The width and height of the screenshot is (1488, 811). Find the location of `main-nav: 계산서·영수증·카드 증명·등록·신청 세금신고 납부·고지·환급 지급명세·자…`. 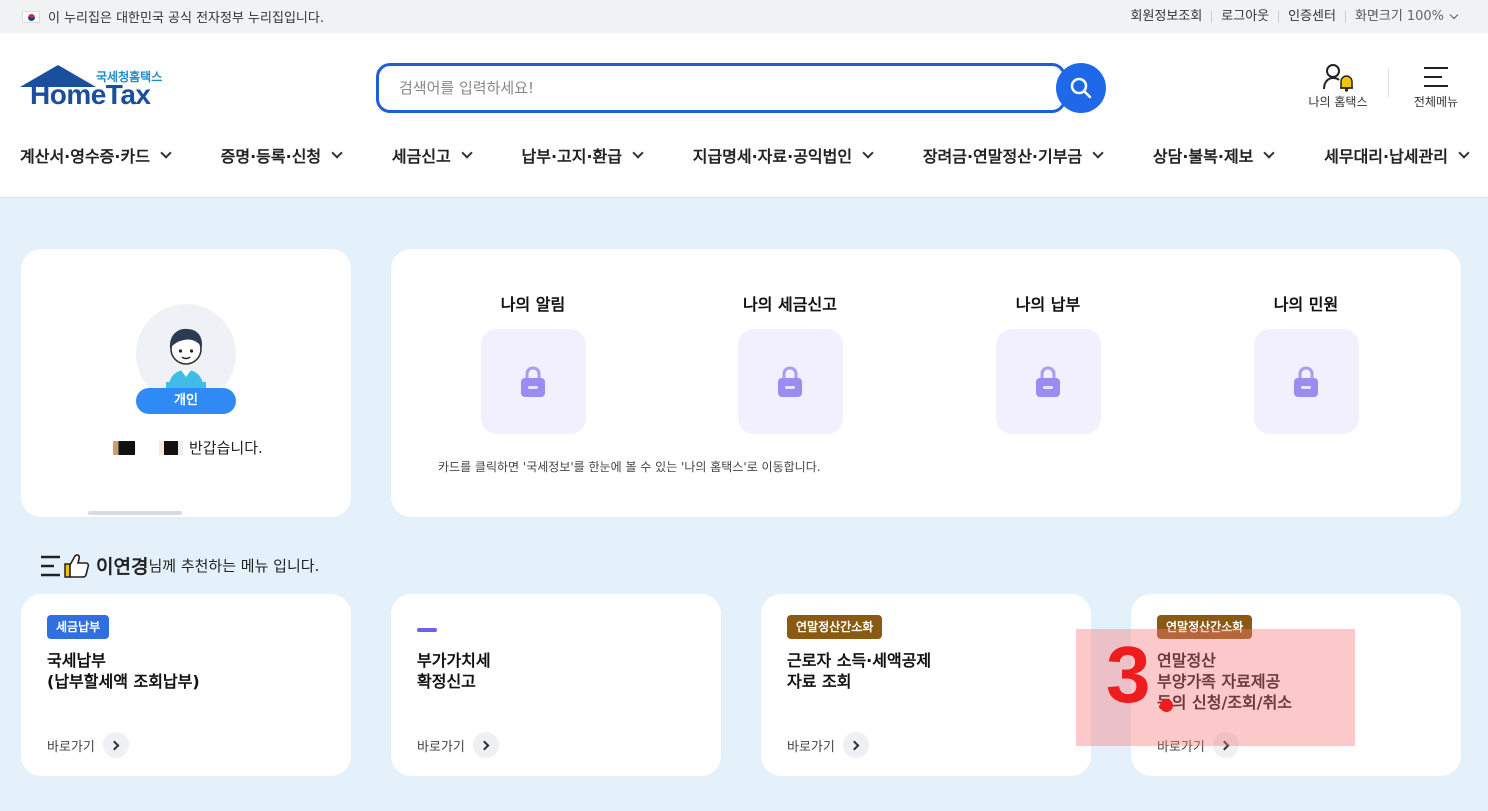

main-nav: 계산서·영수증·카드 증명·등록·신청 세금신고 납부·고지·환급 지급명세·자… is located at coordinates (745, 155).